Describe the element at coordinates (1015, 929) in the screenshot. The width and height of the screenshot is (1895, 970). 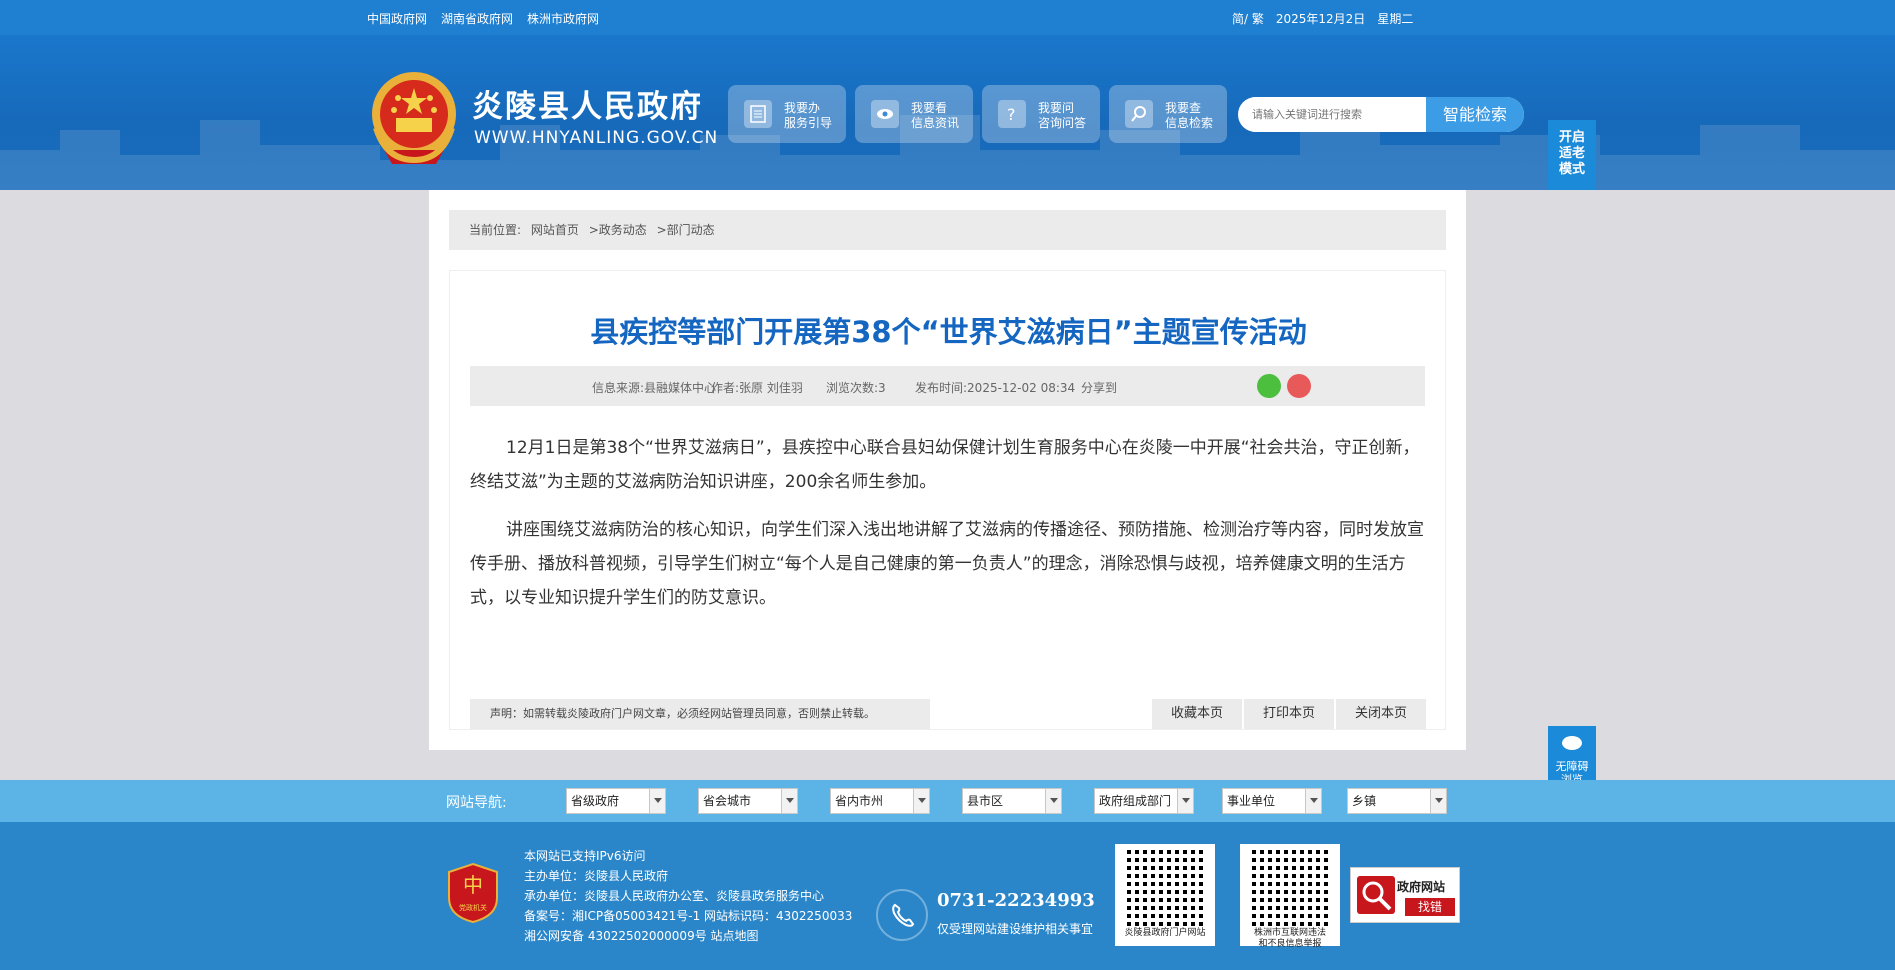
I see `hotline-note: 仅受理网站建设维护相关事宜` at that location.